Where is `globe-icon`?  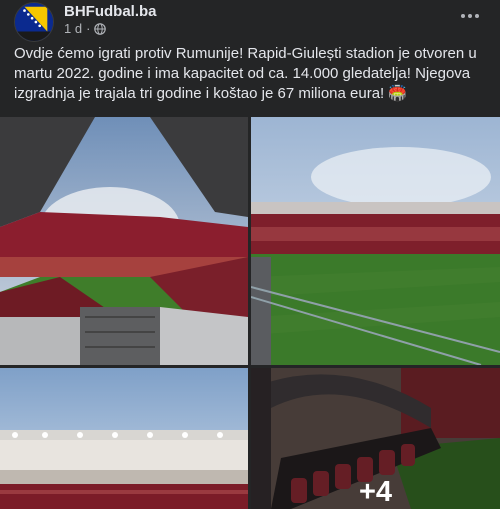
globe-icon is located at coordinates (100, 28).